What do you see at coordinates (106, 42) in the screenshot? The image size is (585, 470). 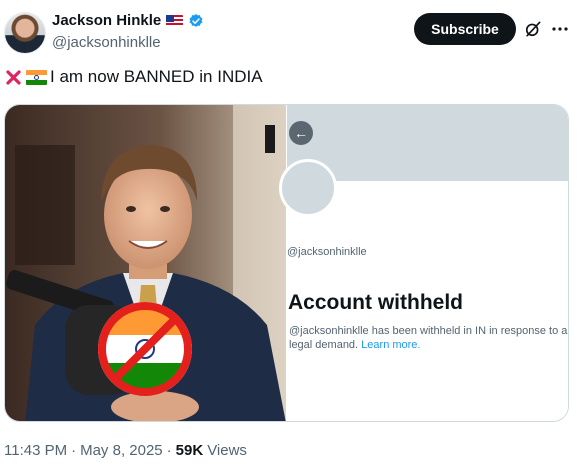 I see `author-handle: @jacksonhinklle` at bounding box center [106, 42].